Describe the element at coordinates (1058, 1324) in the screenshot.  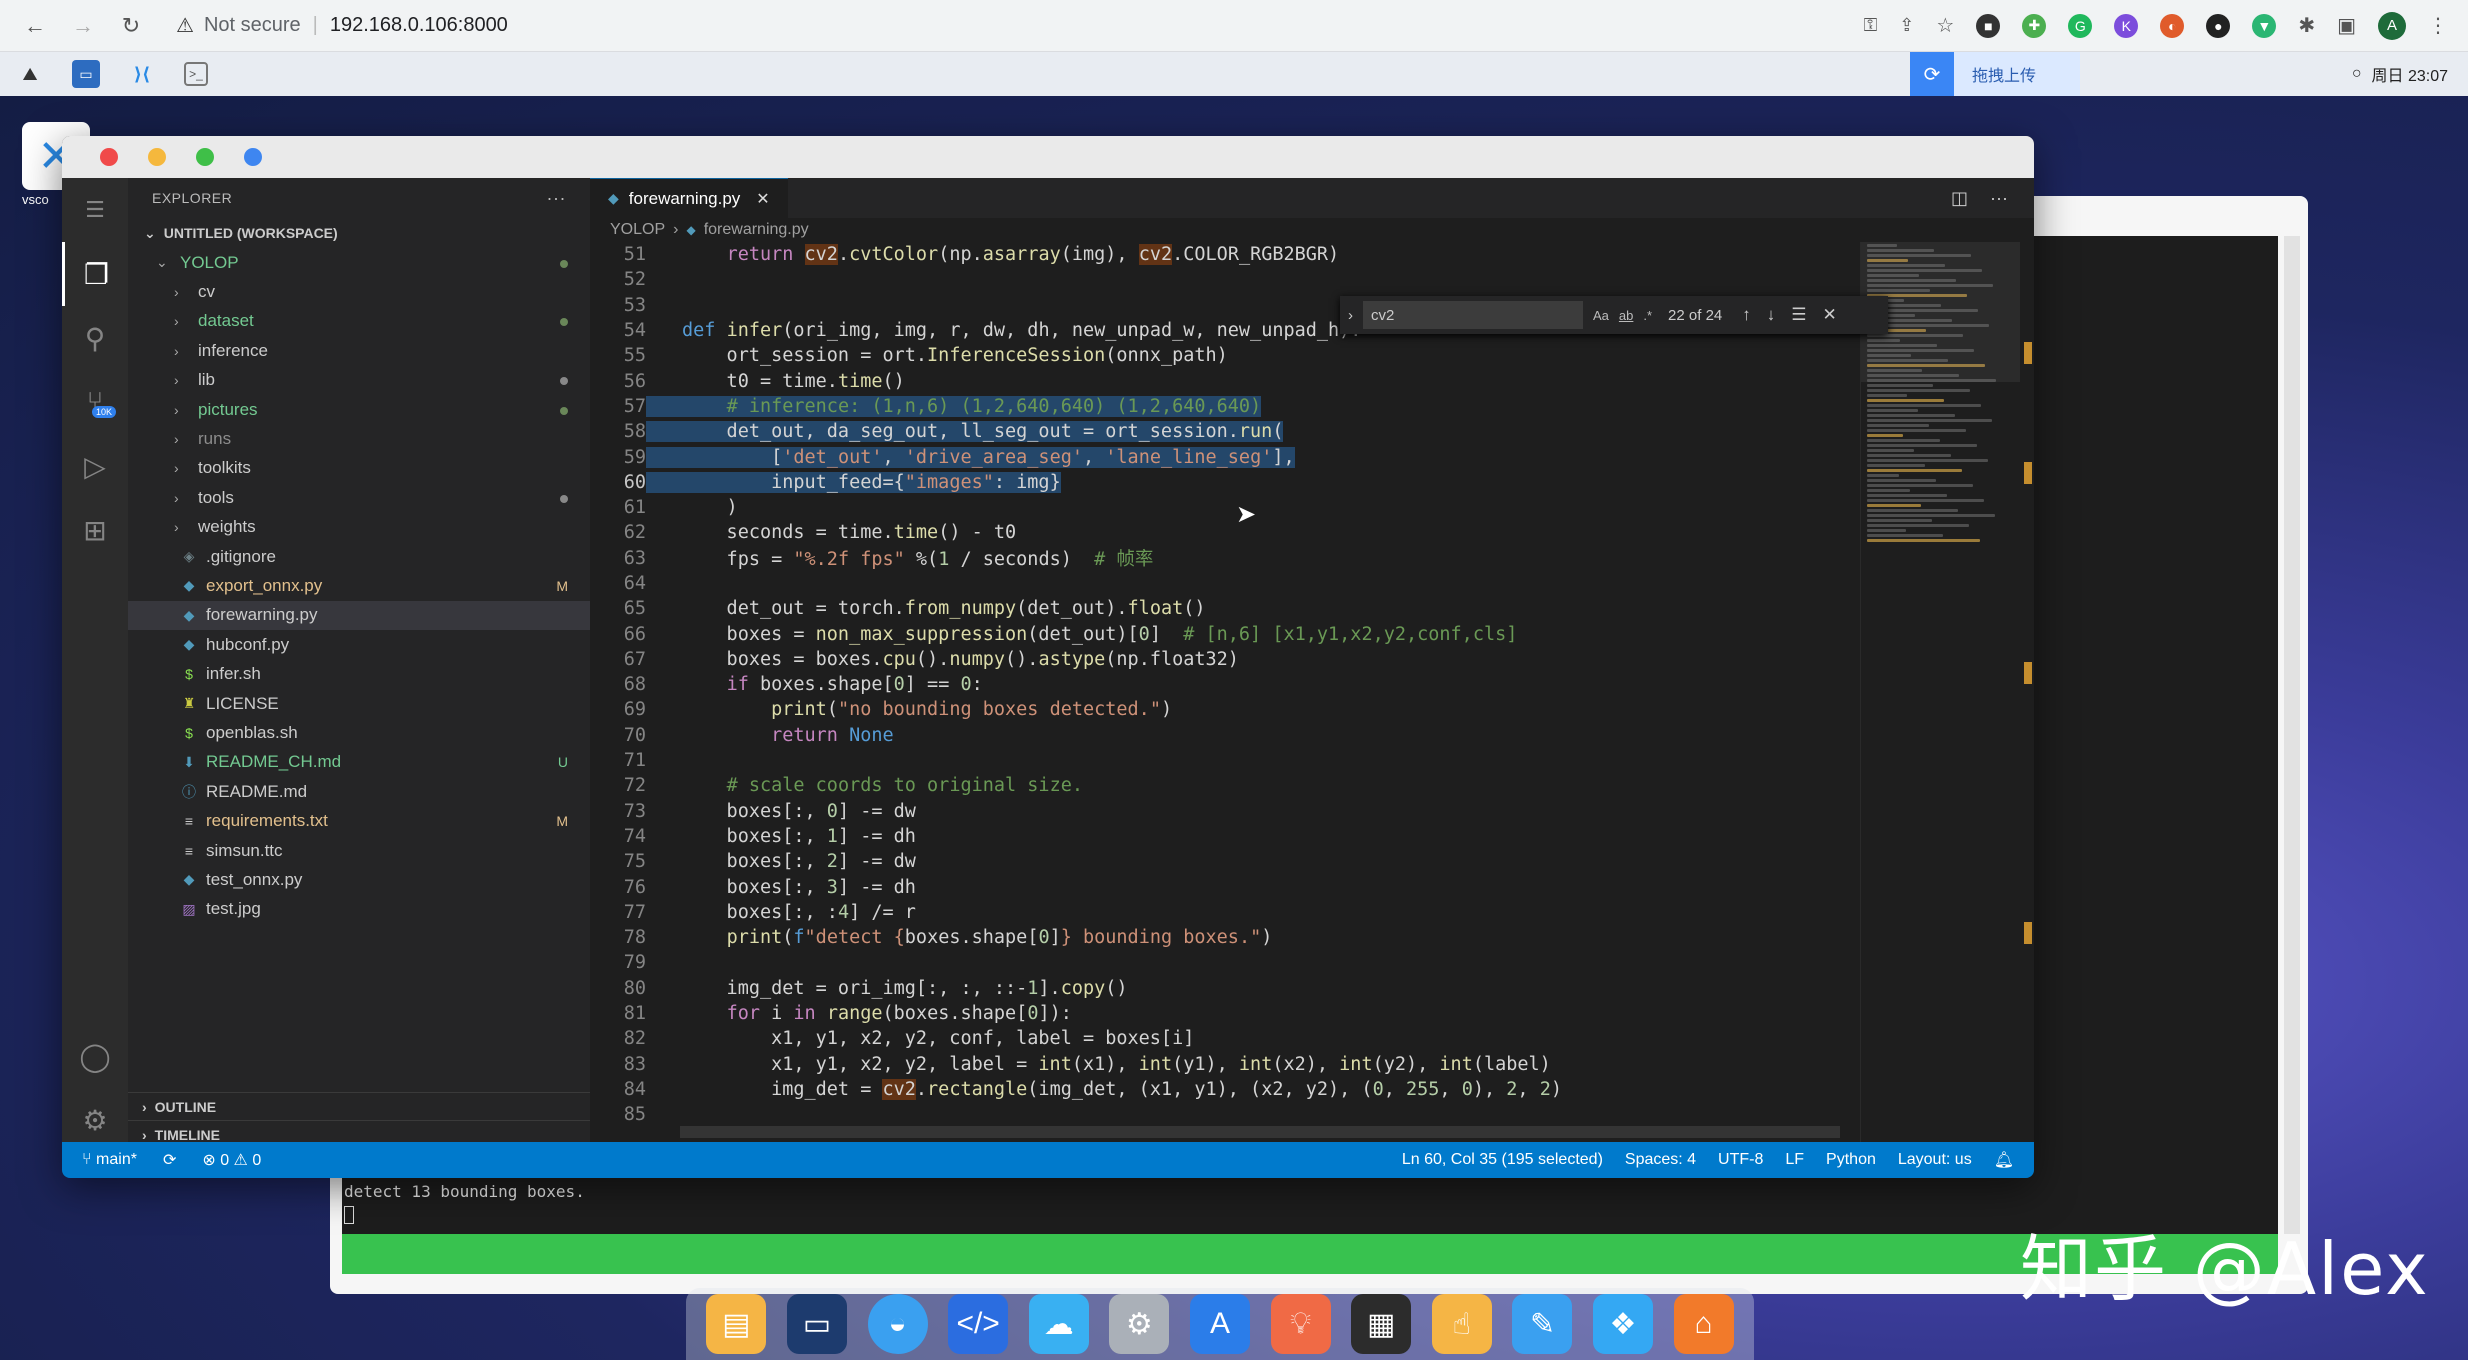
I see `cloud-icon: ☁` at that location.